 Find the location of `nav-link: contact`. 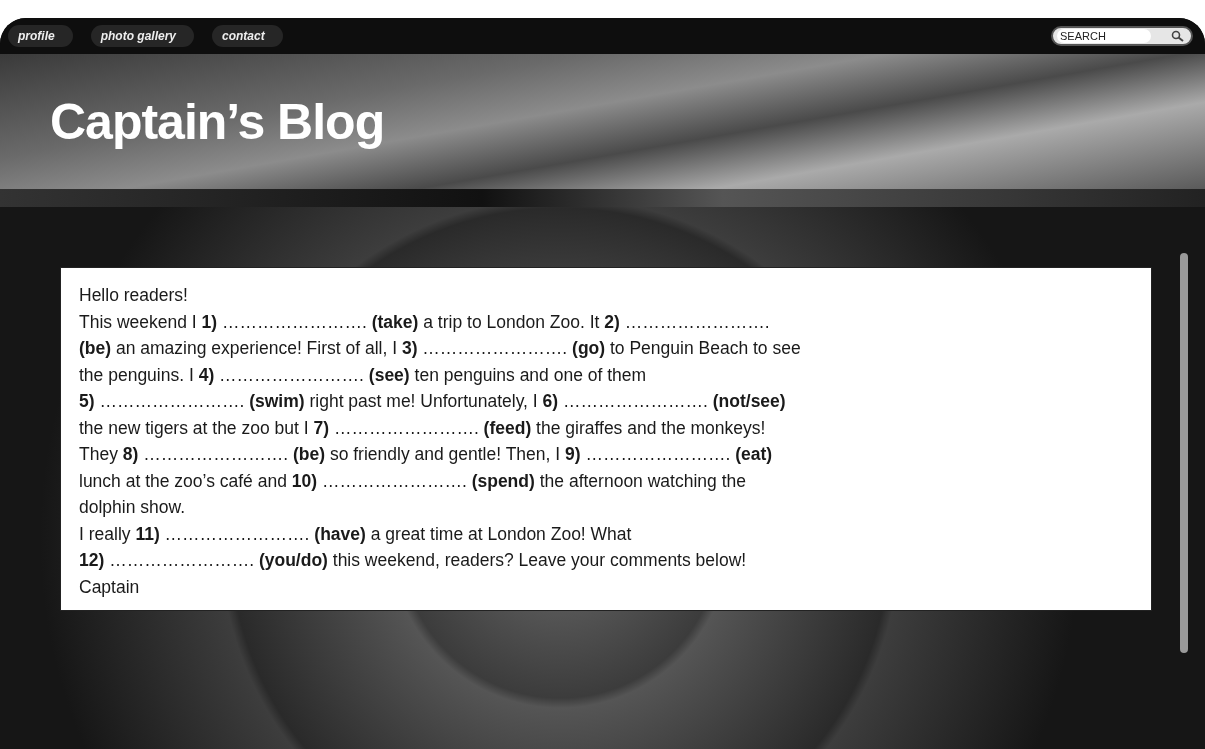

nav-link: contact is located at coordinates (247, 36).